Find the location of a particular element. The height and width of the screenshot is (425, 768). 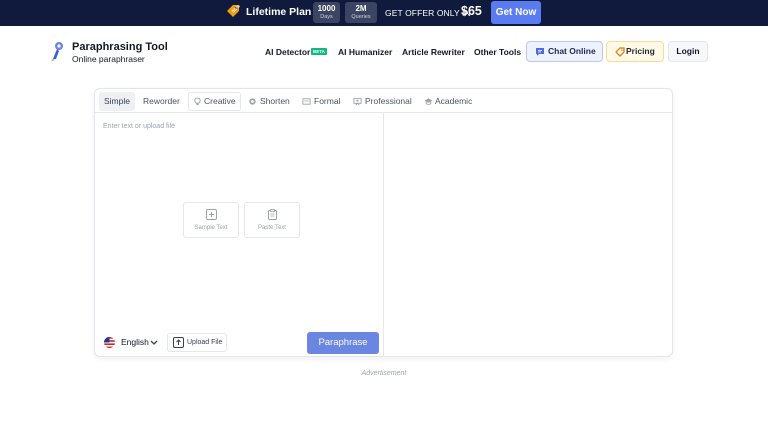

nav-article-rewriter: Article Rewriter is located at coordinates (433, 52).